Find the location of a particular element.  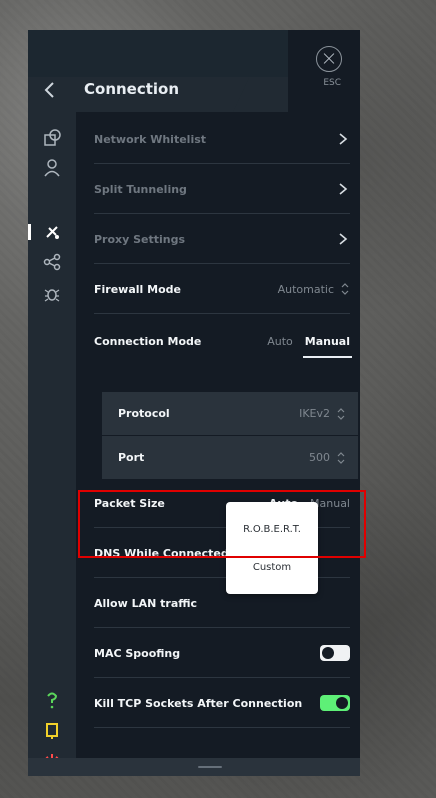

kill-tcp-label: Kill TCP Sockets After Connection is located at coordinates (198, 703).